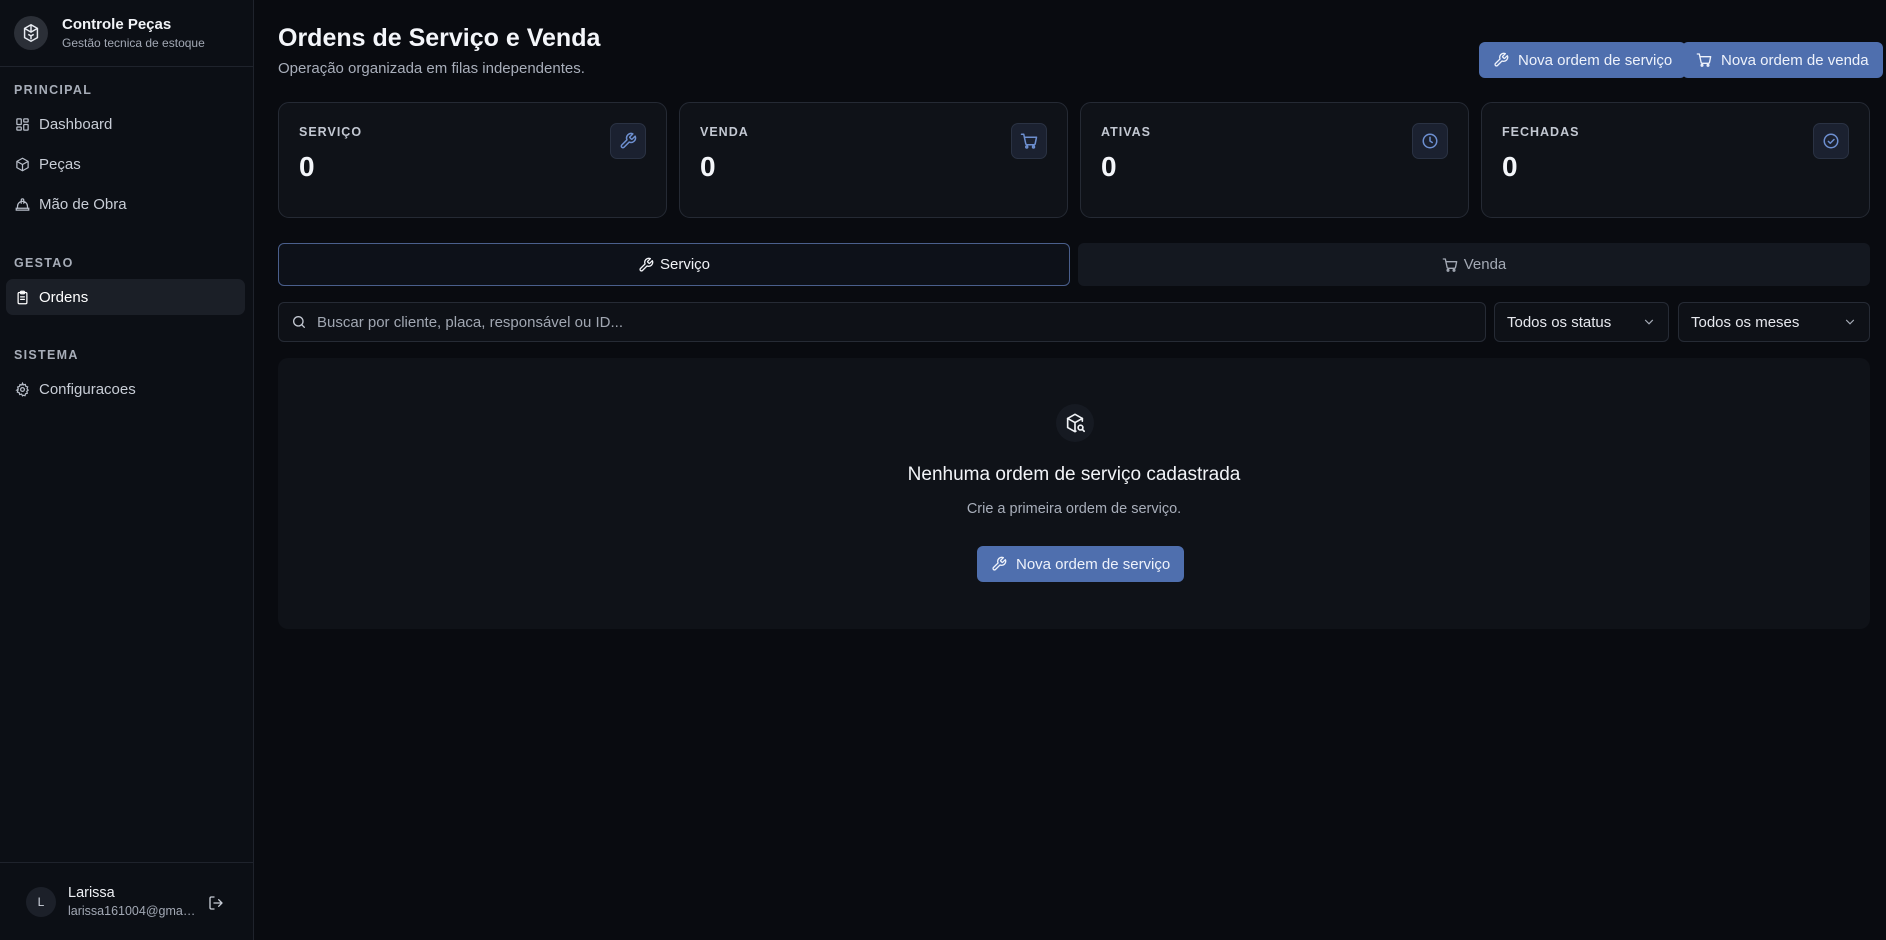  I want to click on stat-card-venda: VENDA 0, so click(873, 160).